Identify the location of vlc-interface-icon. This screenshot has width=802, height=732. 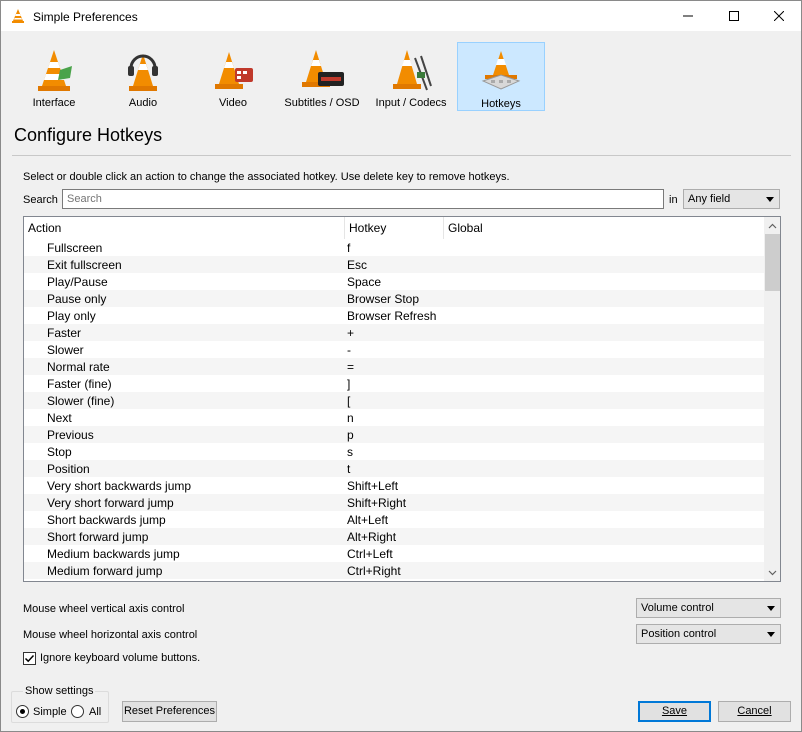
(55, 70).